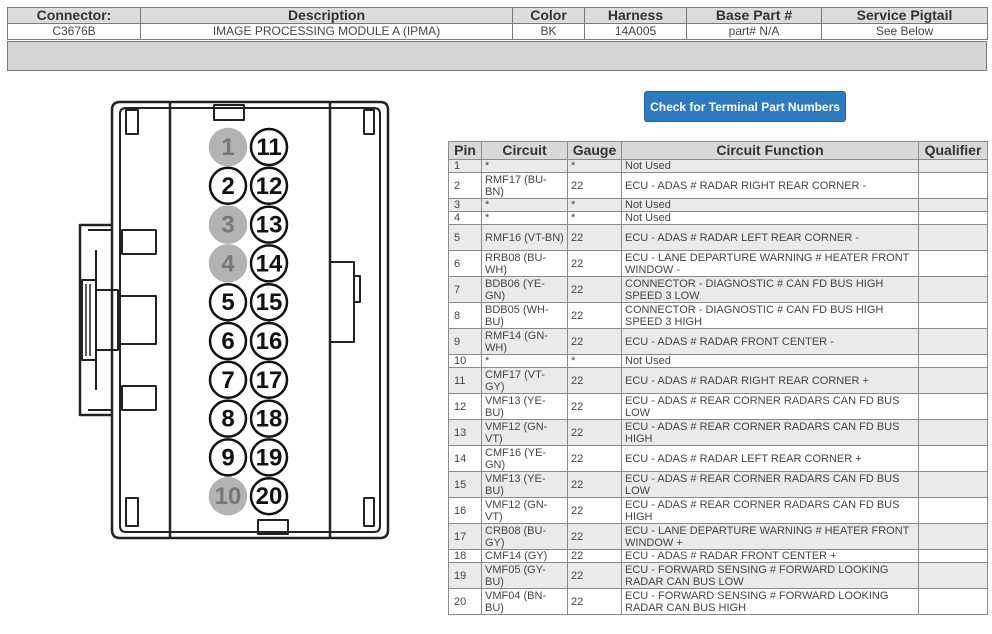 Image resolution: width=992 pixels, height=634 pixels. What do you see at coordinates (754, 15) in the screenshot?
I see `base-part-header: Base Part #` at bounding box center [754, 15].